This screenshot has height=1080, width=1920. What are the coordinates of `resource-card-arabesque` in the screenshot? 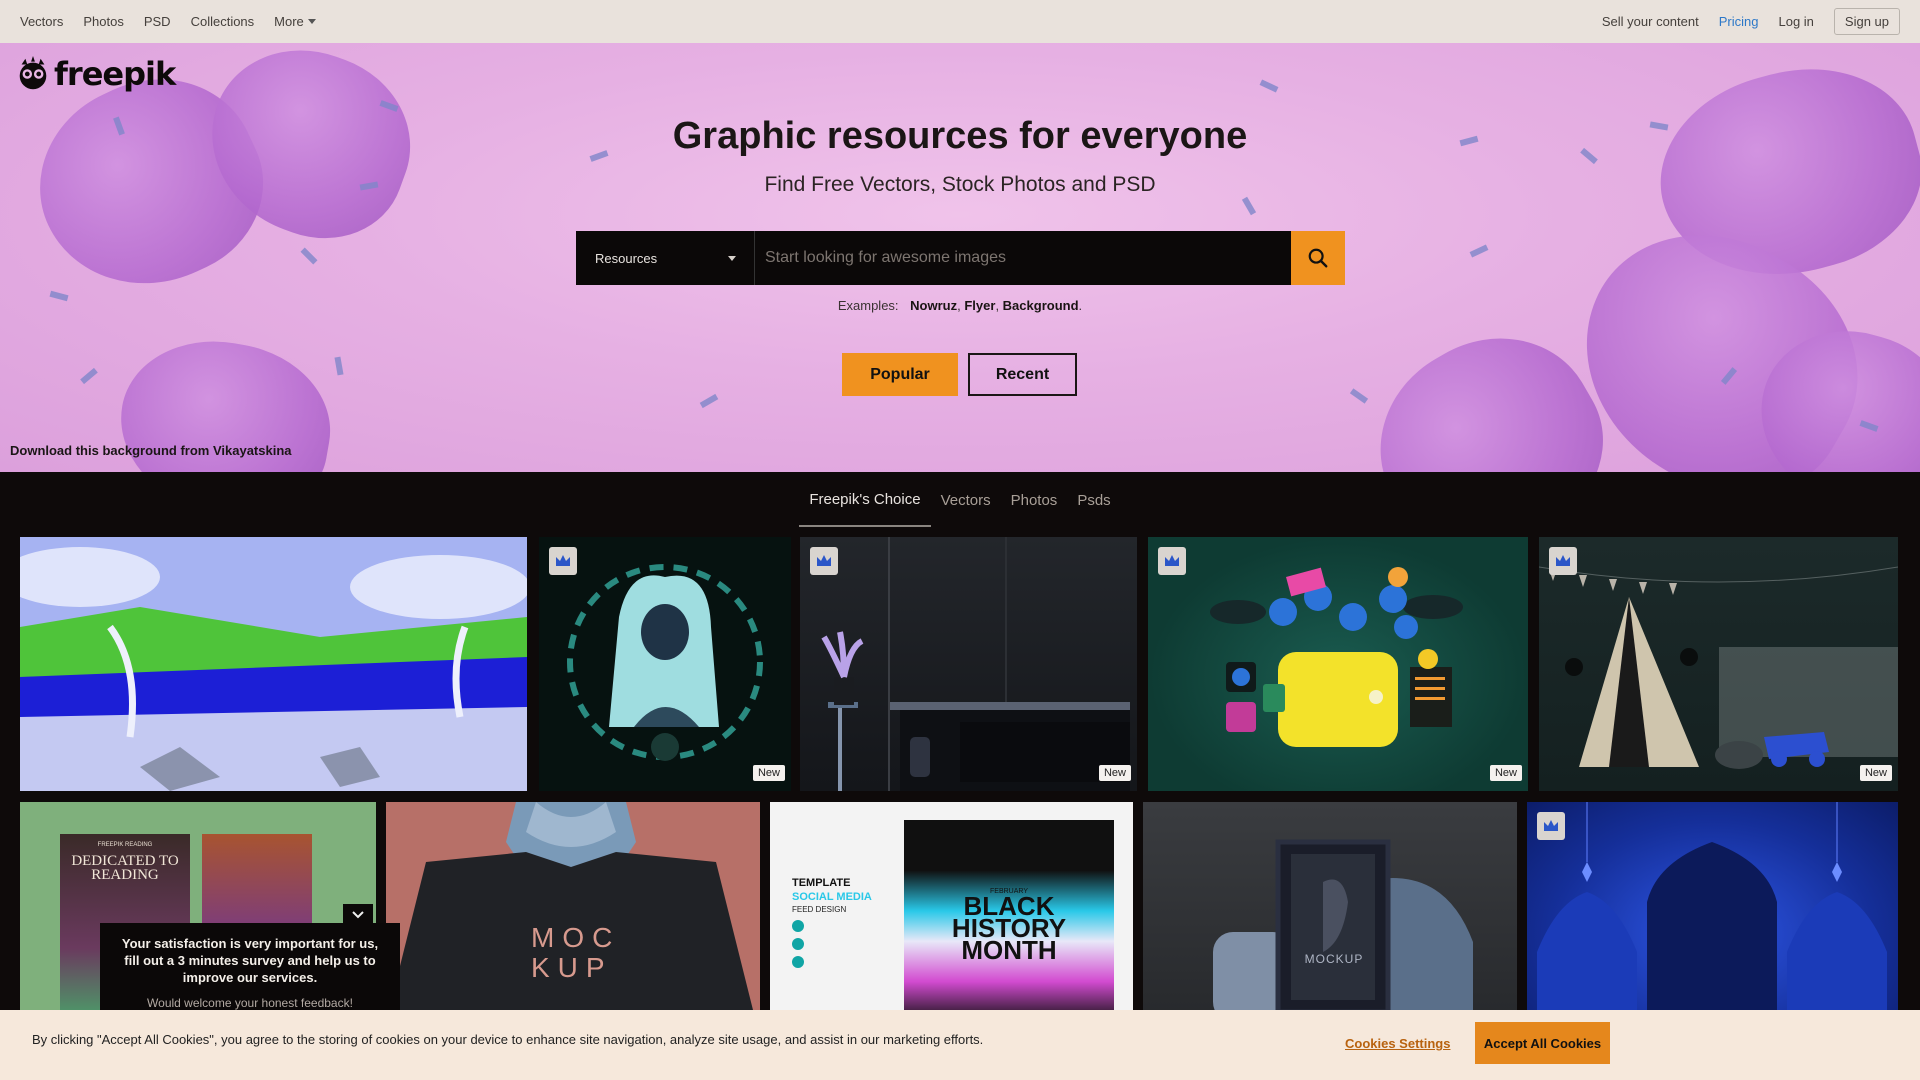 It's located at (1712, 912).